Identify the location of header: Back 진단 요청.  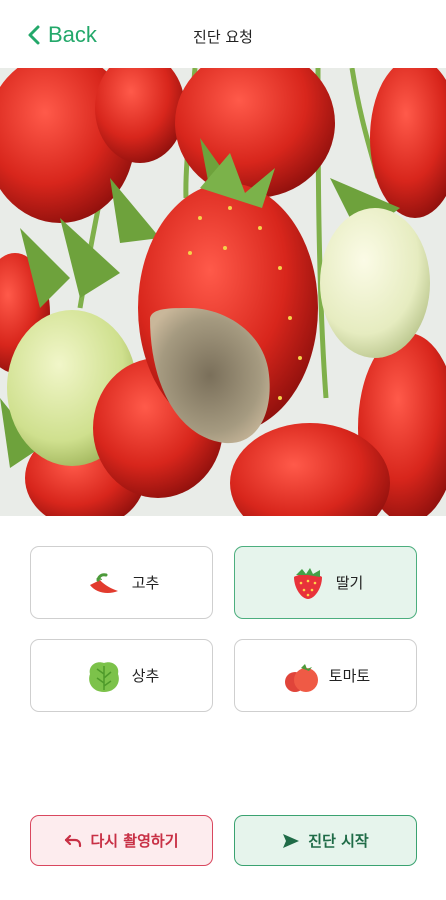
(223, 34).